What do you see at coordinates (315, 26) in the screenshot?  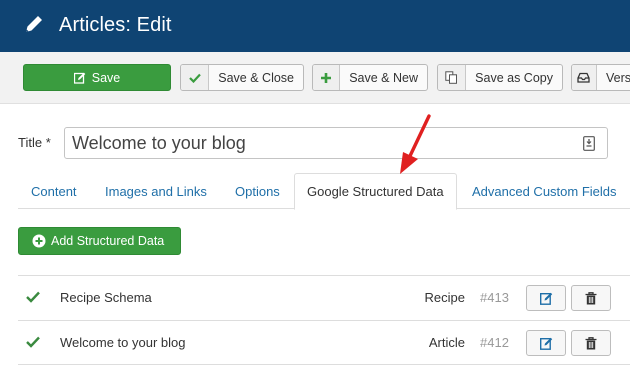 I see `app-header: Articles: Edit` at bounding box center [315, 26].